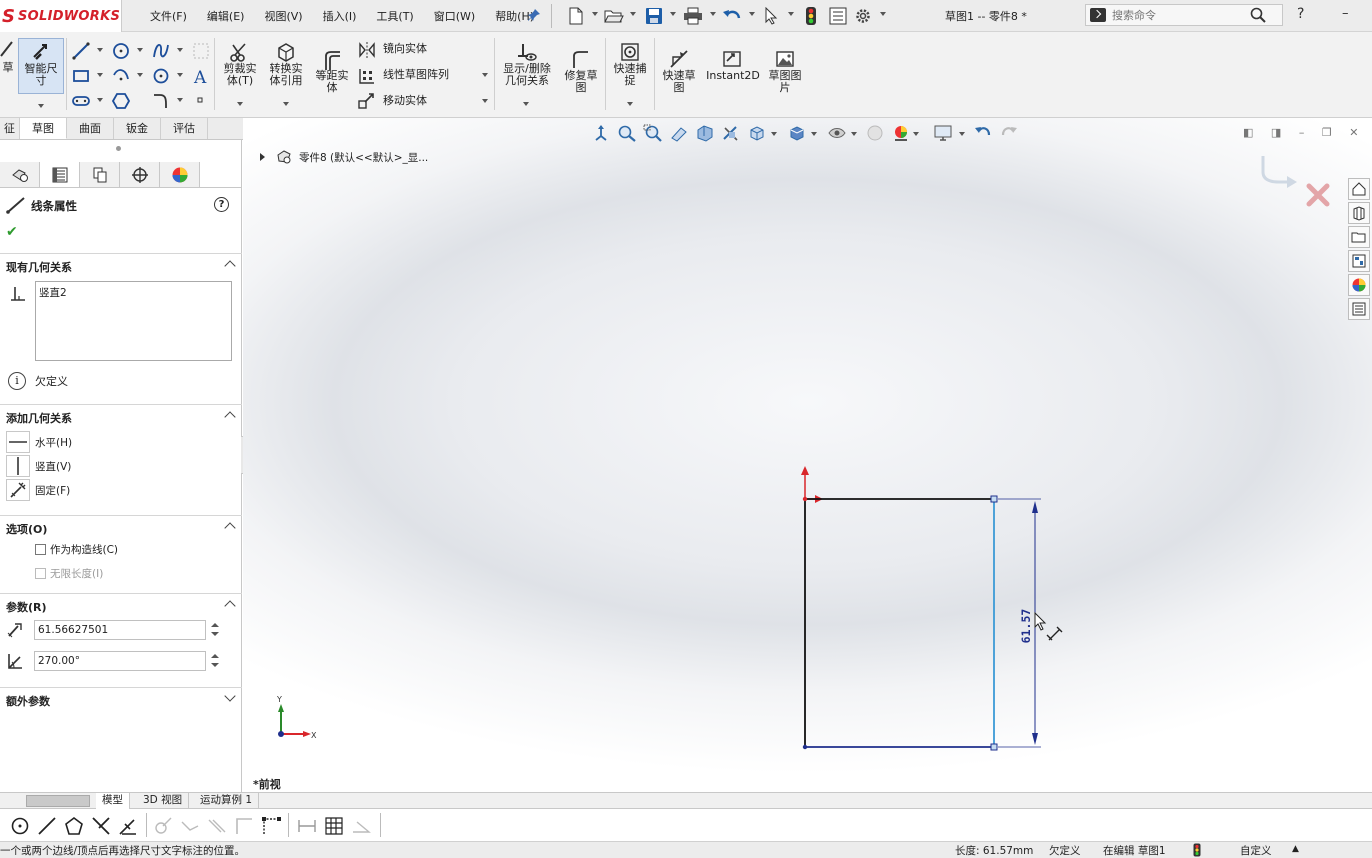  I want to click on dimxpert-tab, so click(140, 174).